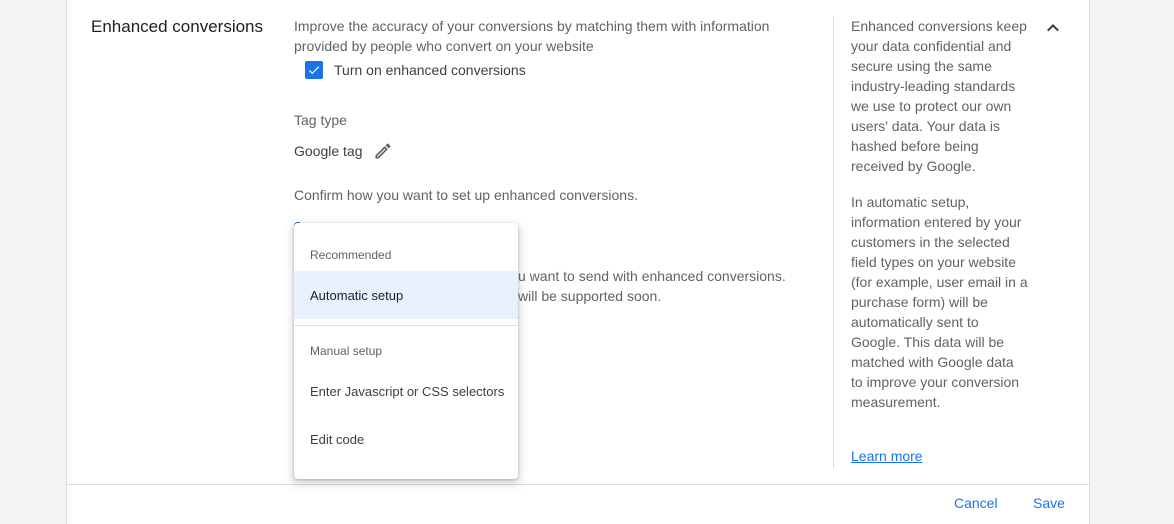 The width and height of the screenshot is (1174, 524). What do you see at coordinates (177, 26) in the screenshot?
I see `section-title: Enhanced conversions` at bounding box center [177, 26].